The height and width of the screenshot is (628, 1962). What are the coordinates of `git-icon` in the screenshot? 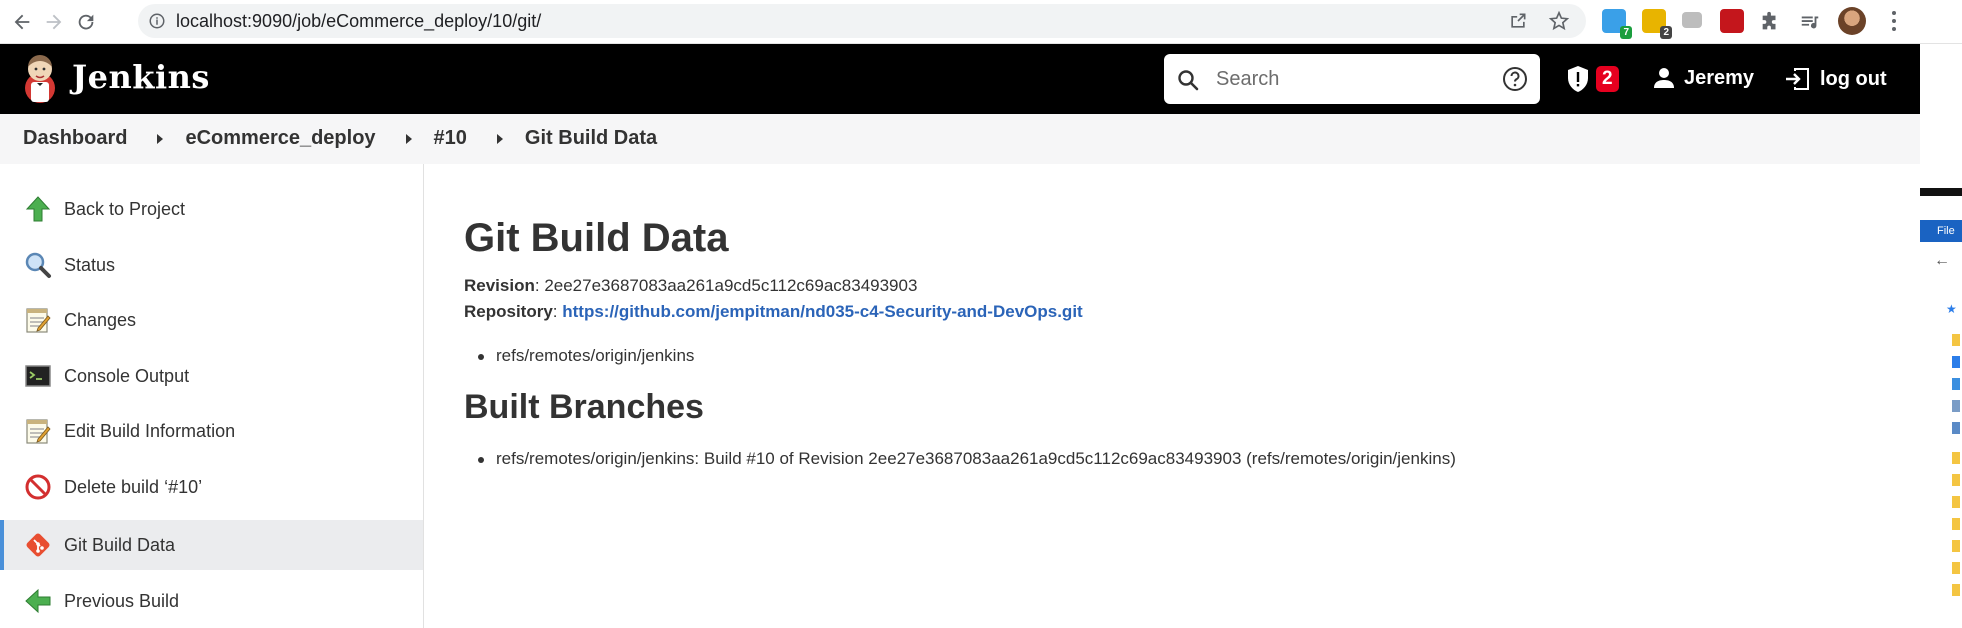 It's located at (38, 545).